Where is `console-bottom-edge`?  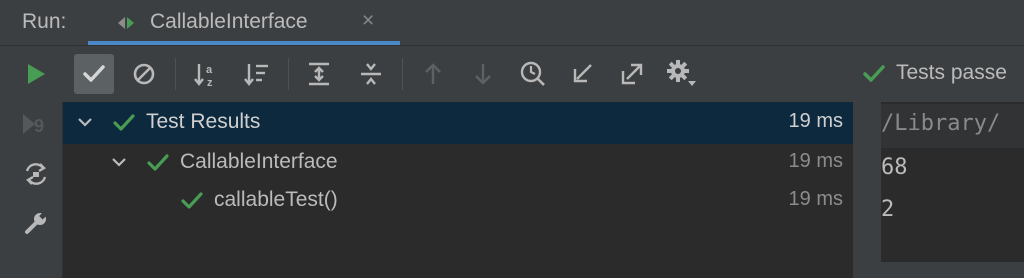
console-bottom-edge is located at coordinates (938, 270).